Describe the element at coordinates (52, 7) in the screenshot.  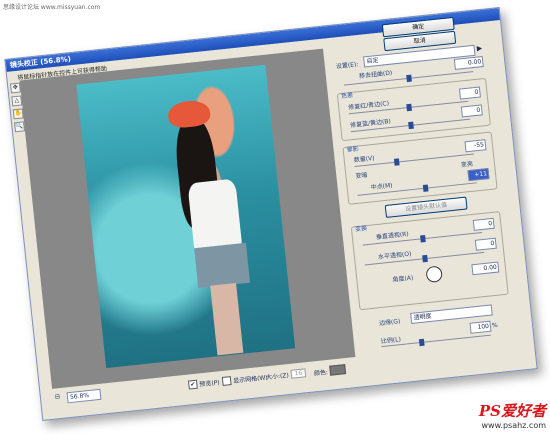
I see `top-watermark: 思缘设计论坛 www.missyuan.com` at that location.